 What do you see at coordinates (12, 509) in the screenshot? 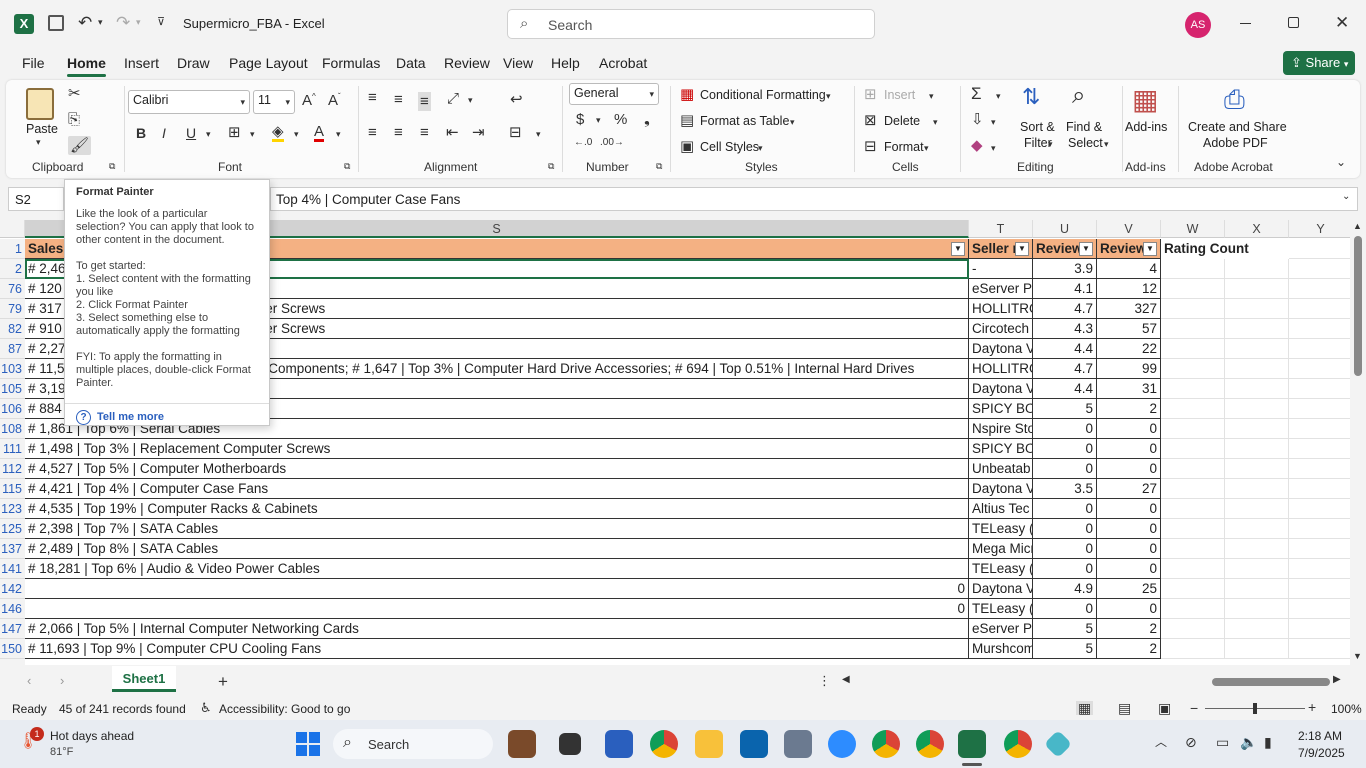
I see `row-header: 123` at bounding box center [12, 509].